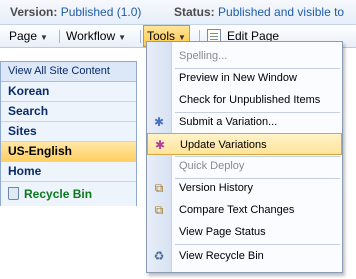  Describe the element at coordinates (68, 72) in the screenshot. I see `view-all-site-content-link: View All Site Content` at that location.